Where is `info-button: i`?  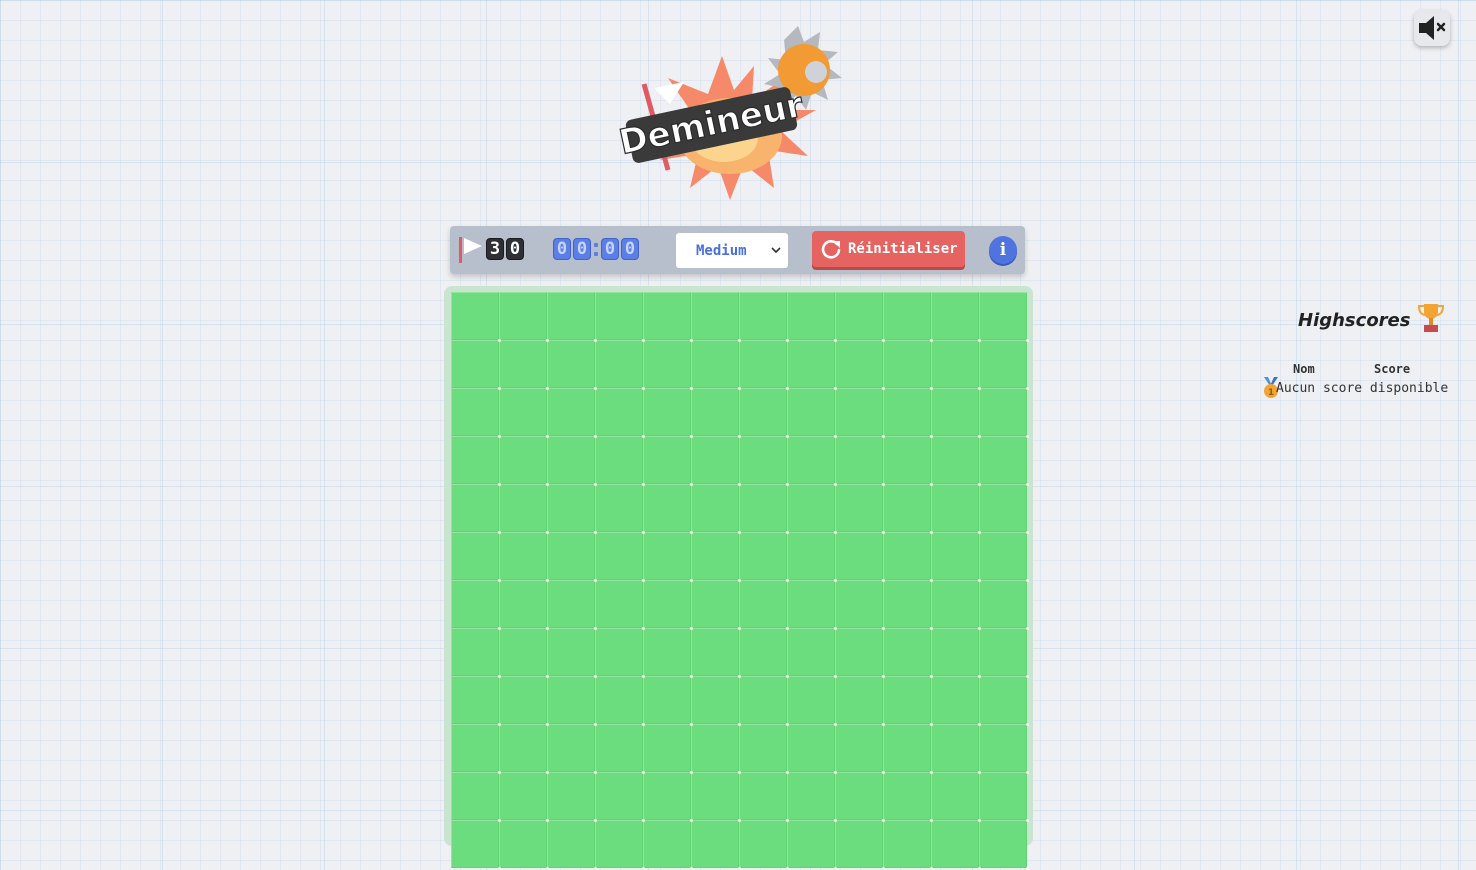
info-button: i is located at coordinates (1003, 250).